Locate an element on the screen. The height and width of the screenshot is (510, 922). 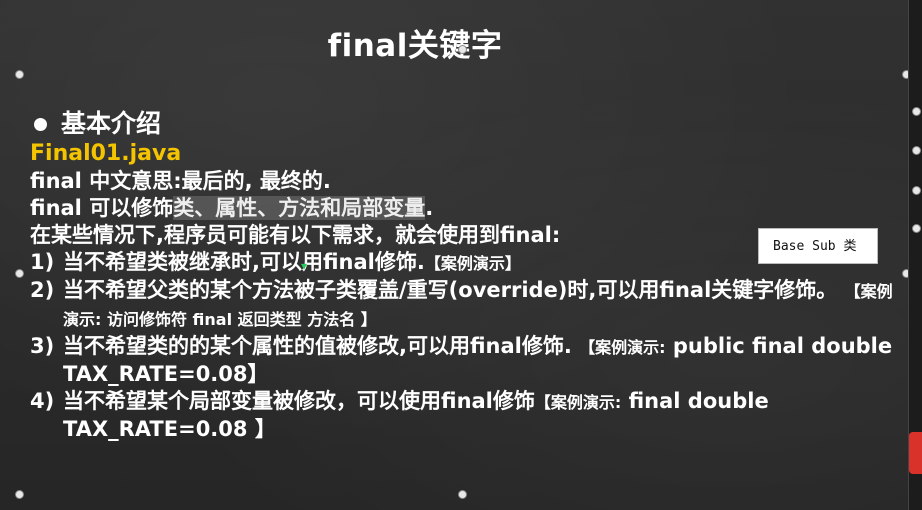
bullet-dot-icon is located at coordinates (40, 124).